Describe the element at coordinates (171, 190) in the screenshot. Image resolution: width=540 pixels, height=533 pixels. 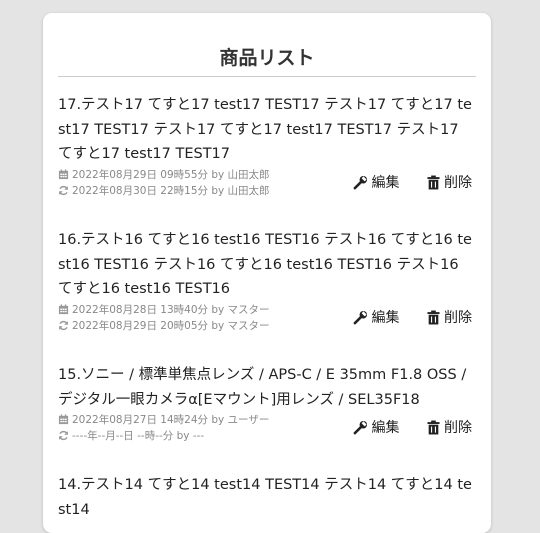
I see `updated-text: 2022年08月30日 22時15分 by 山田太郎` at that location.